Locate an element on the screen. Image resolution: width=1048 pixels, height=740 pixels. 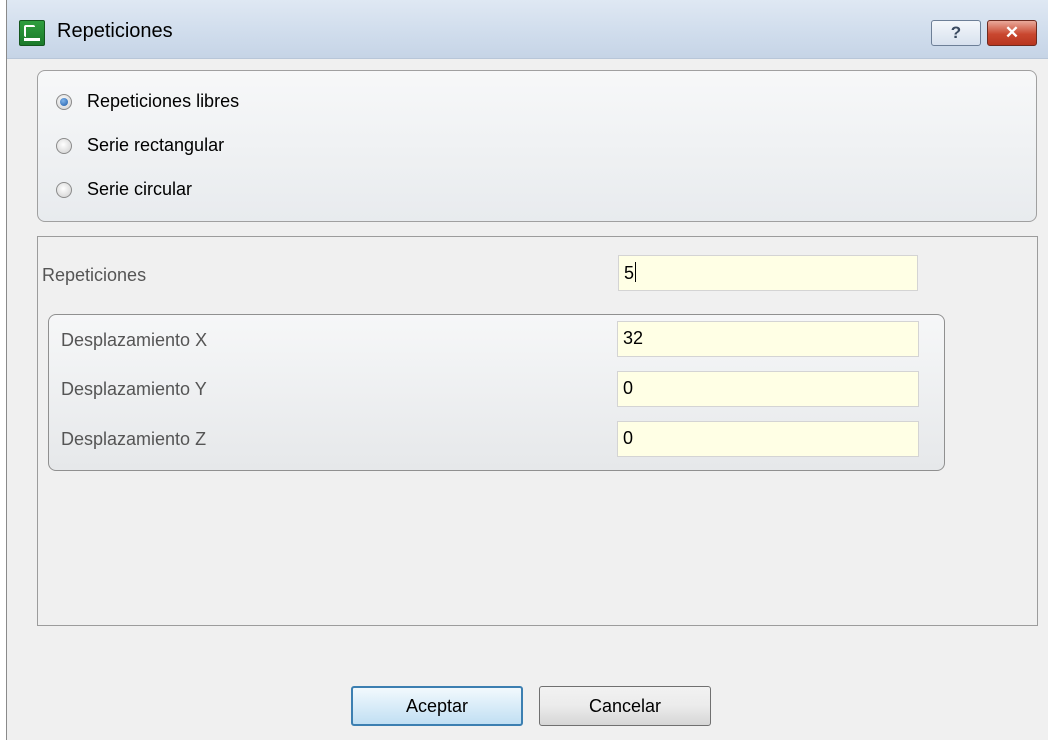
cancel-button: Cancelar is located at coordinates (625, 706).